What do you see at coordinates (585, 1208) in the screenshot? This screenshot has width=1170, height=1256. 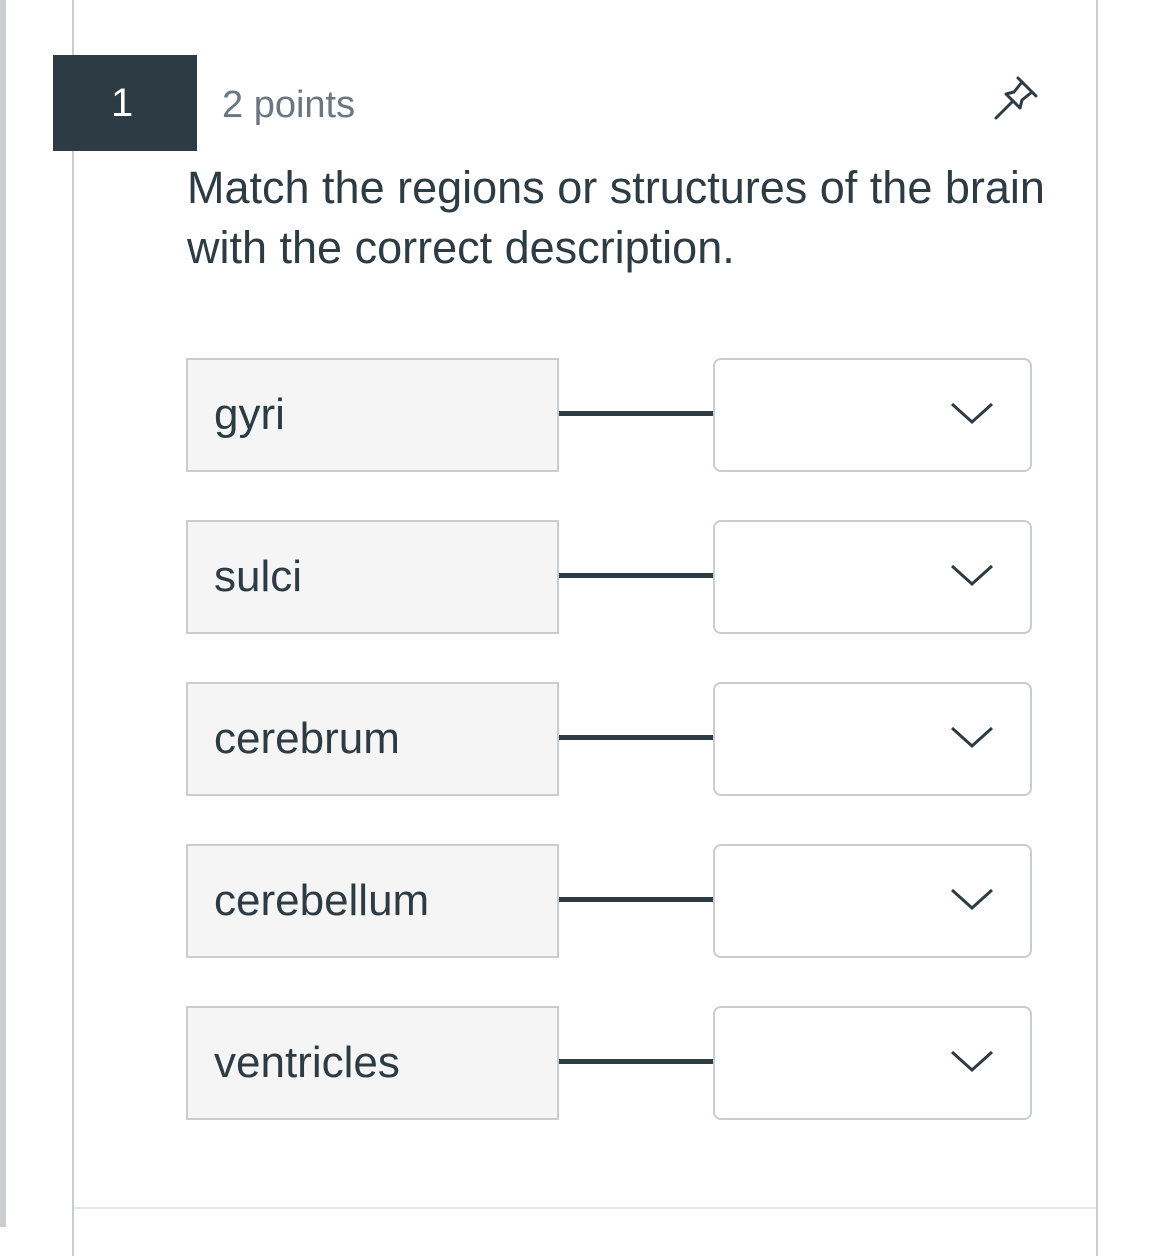 I see `card-divider` at bounding box center [585, 1208].